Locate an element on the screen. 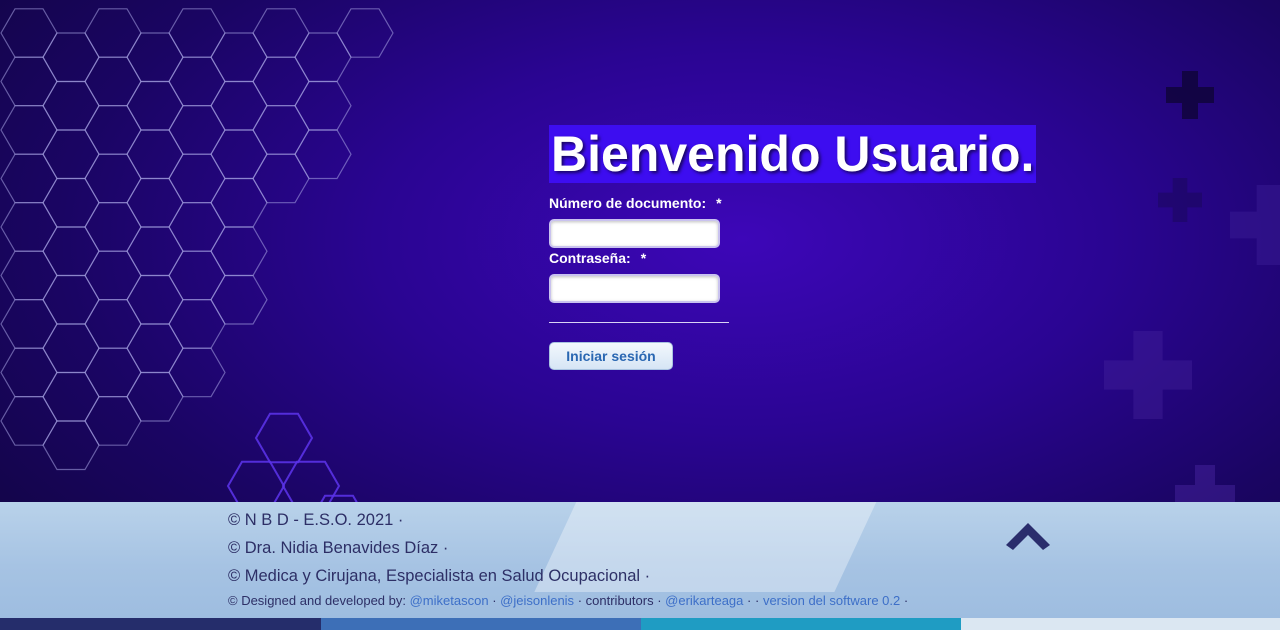 This screenshot has height=630, width=1280. document-label: Número de documento: * is located at coordinates (635, 203).